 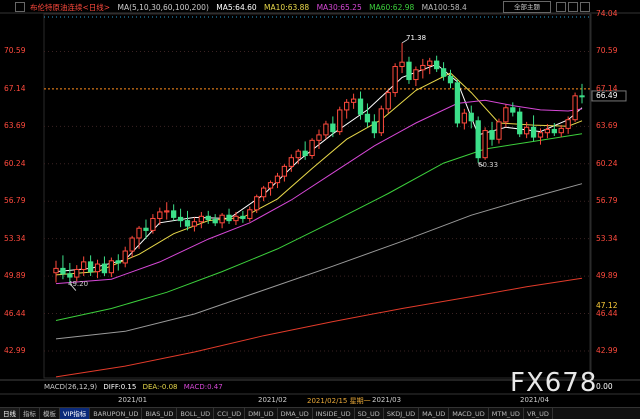 What do you see at coordinates (607, 126) in the screenshot?
I see `right-tick-label: 63.69` at bounding box center [607, 126].